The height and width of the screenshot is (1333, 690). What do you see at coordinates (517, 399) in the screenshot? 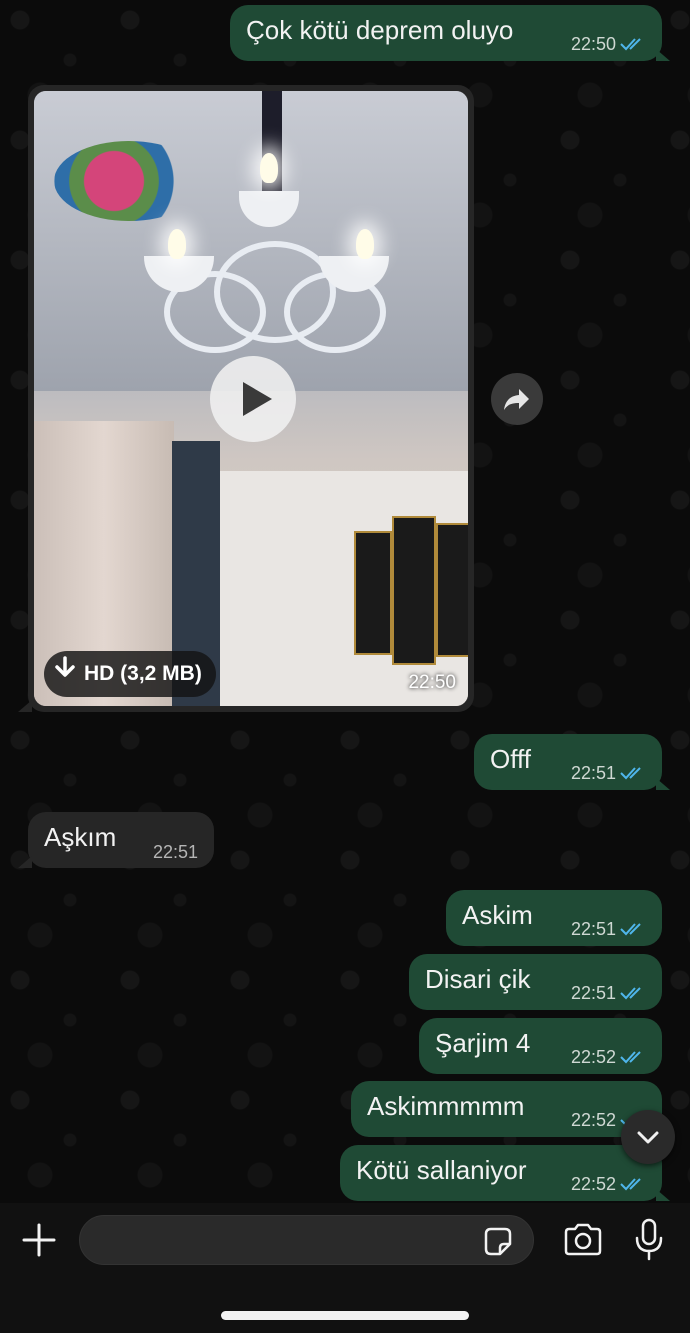
I see `forward-icon` at bounding box center [517, 399].